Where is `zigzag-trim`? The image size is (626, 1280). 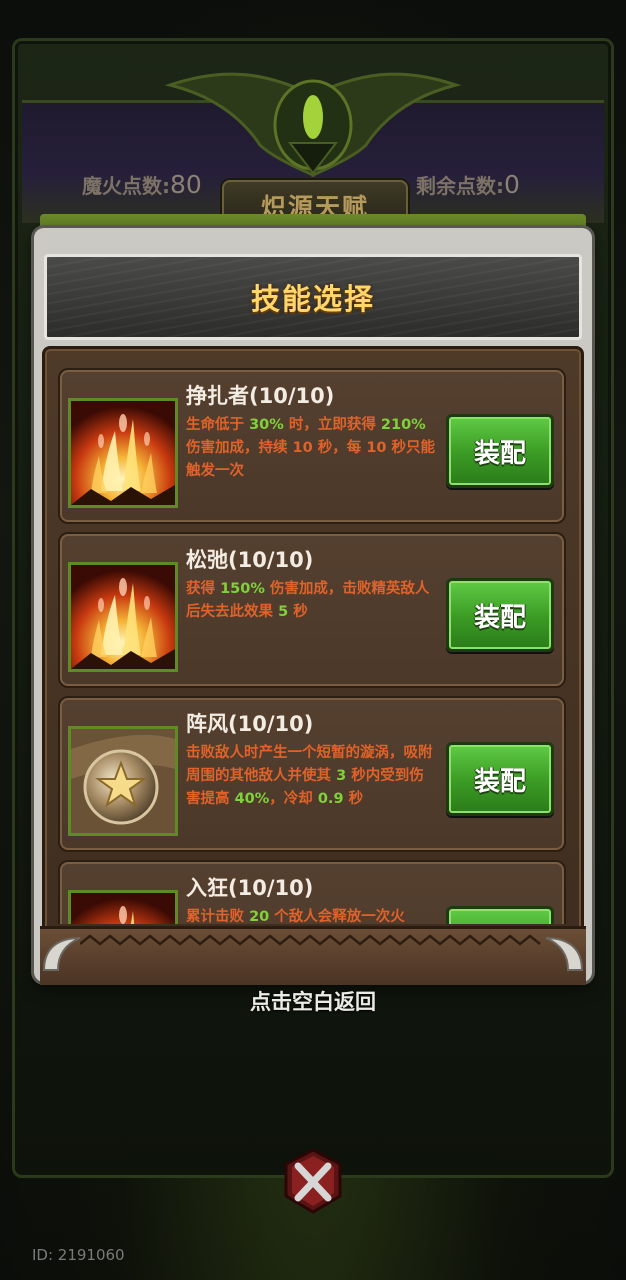
zigzag-trim is located at coordinates (310, 940).